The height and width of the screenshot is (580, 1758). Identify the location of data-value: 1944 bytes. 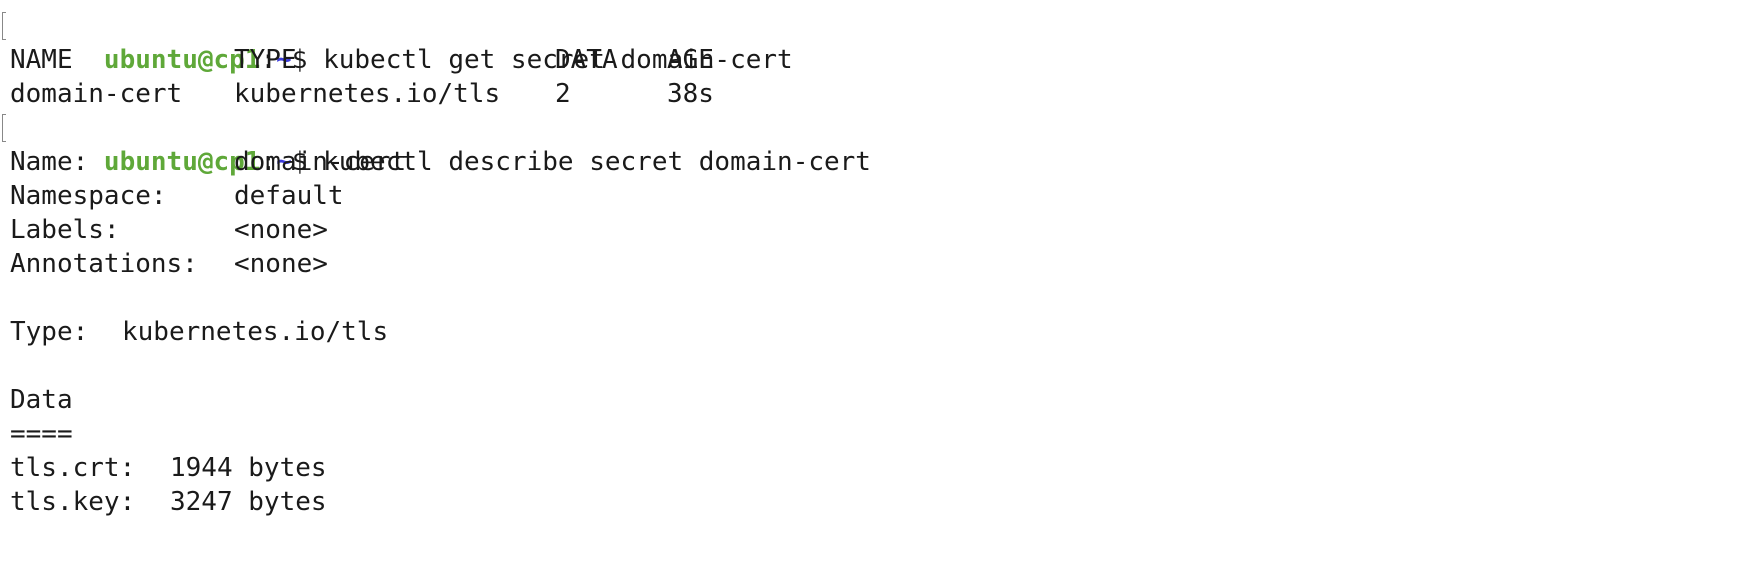
(248, 468).